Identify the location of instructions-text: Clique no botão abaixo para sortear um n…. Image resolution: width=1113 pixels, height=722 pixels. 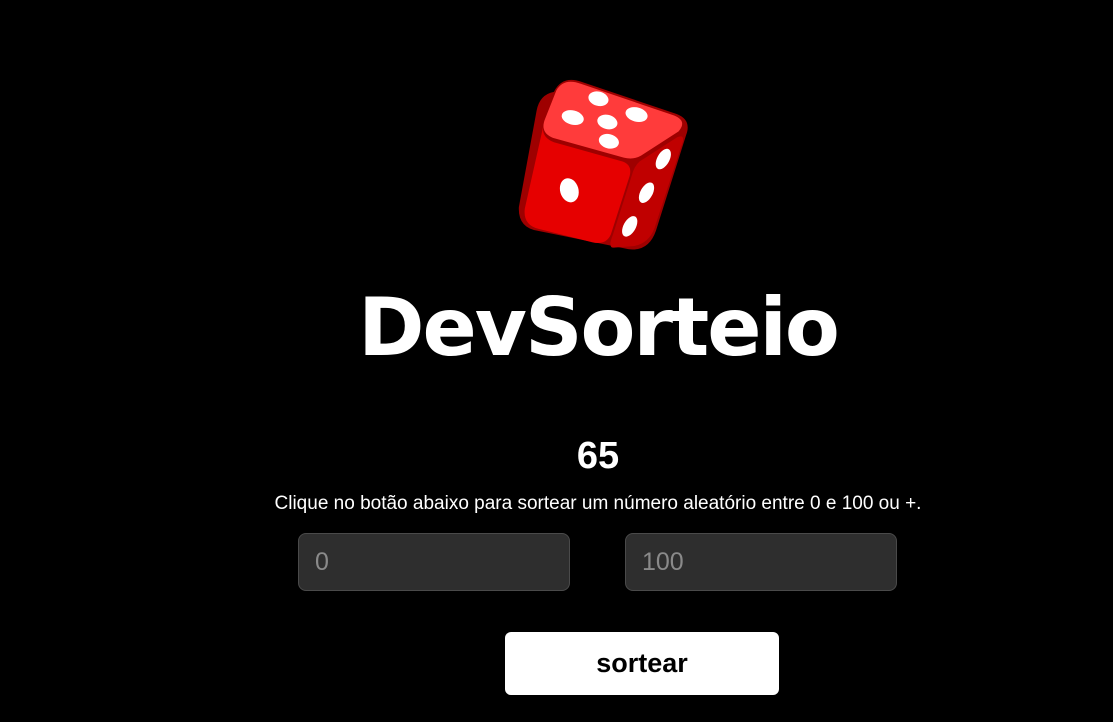
(598, 503).